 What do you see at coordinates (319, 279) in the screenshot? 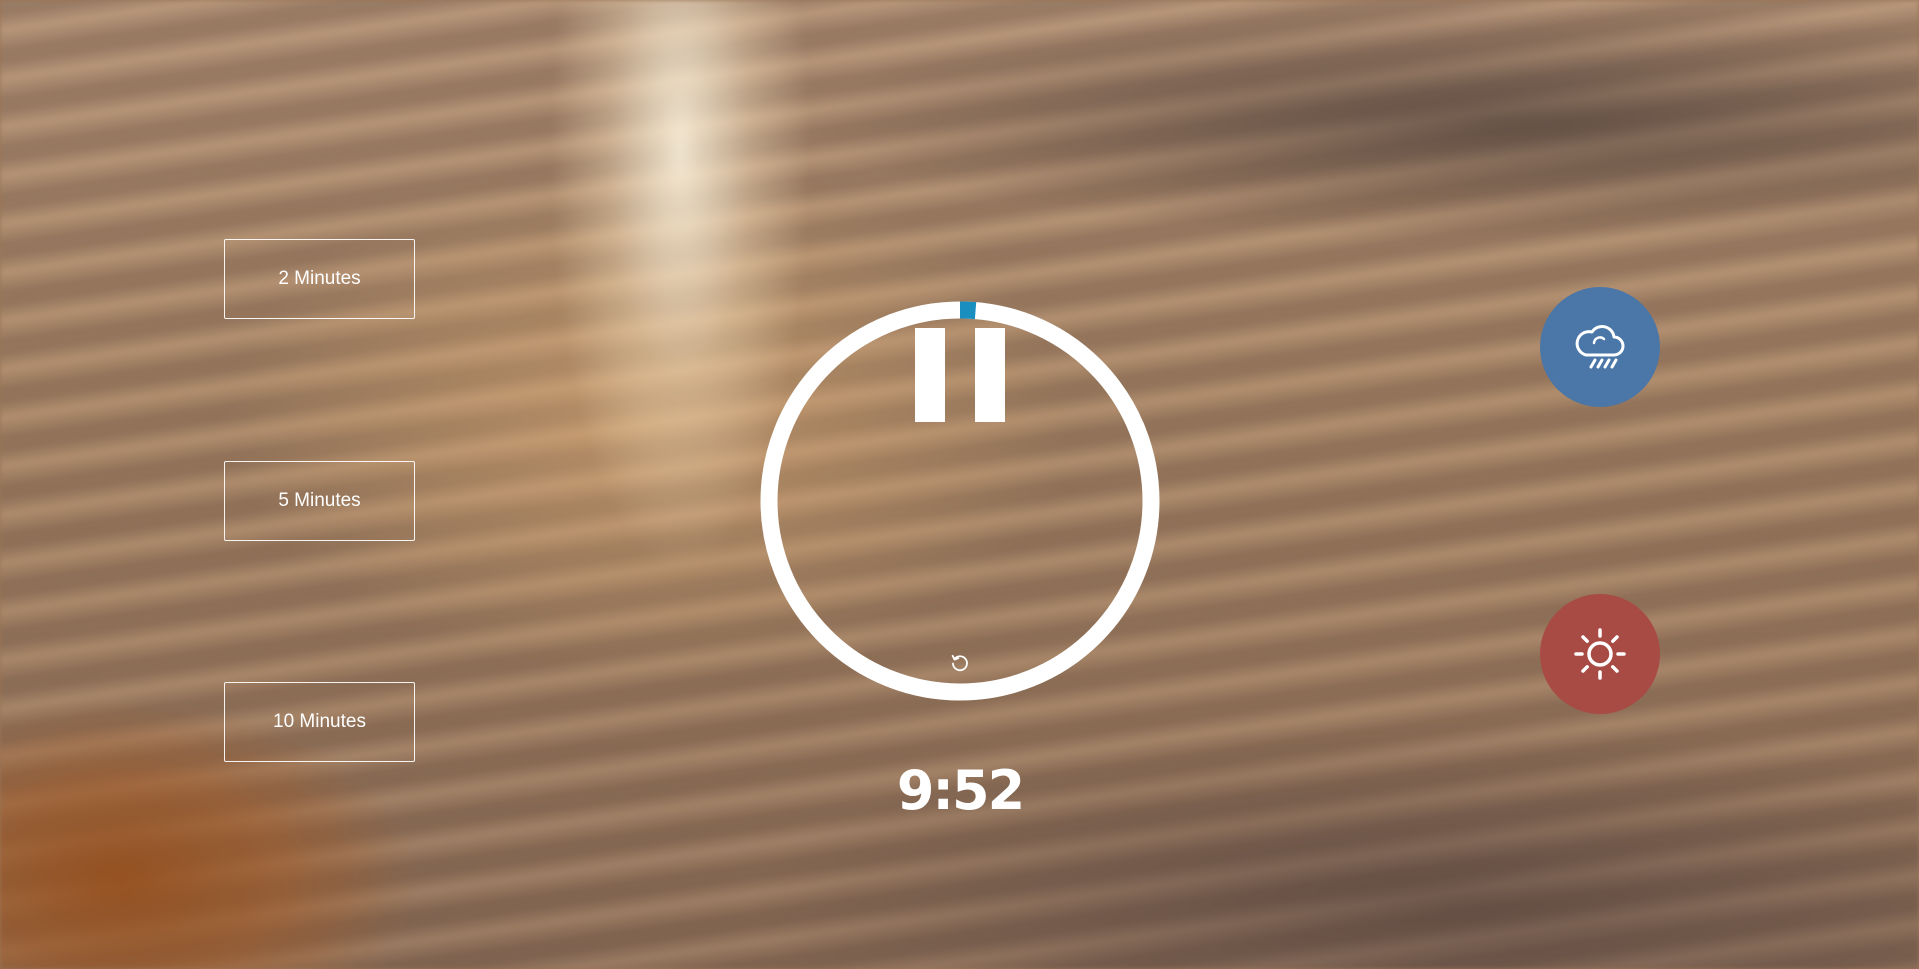
I see `two-minutes-button: 2 Minutes` at bounding box center [319, 279].